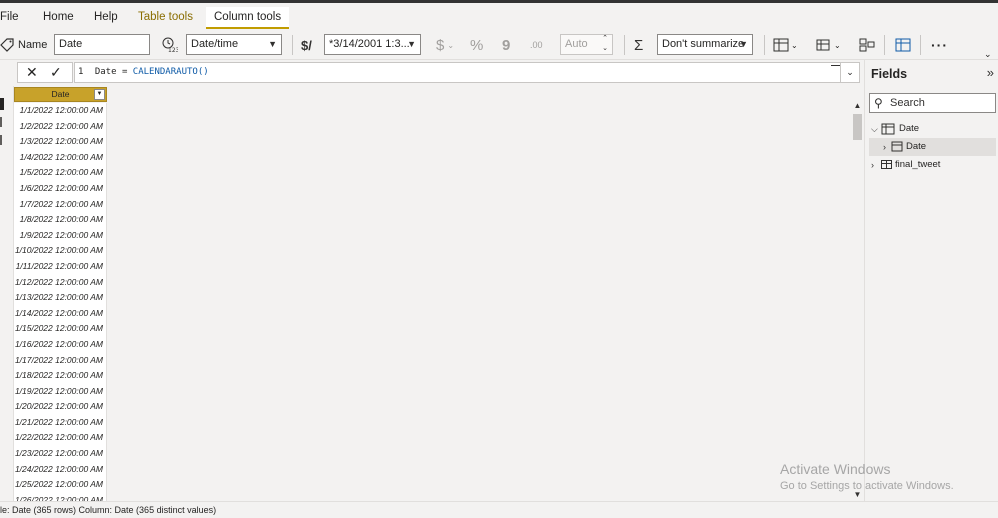  I want to click on decimal-icon: .00, so click(536, 45).